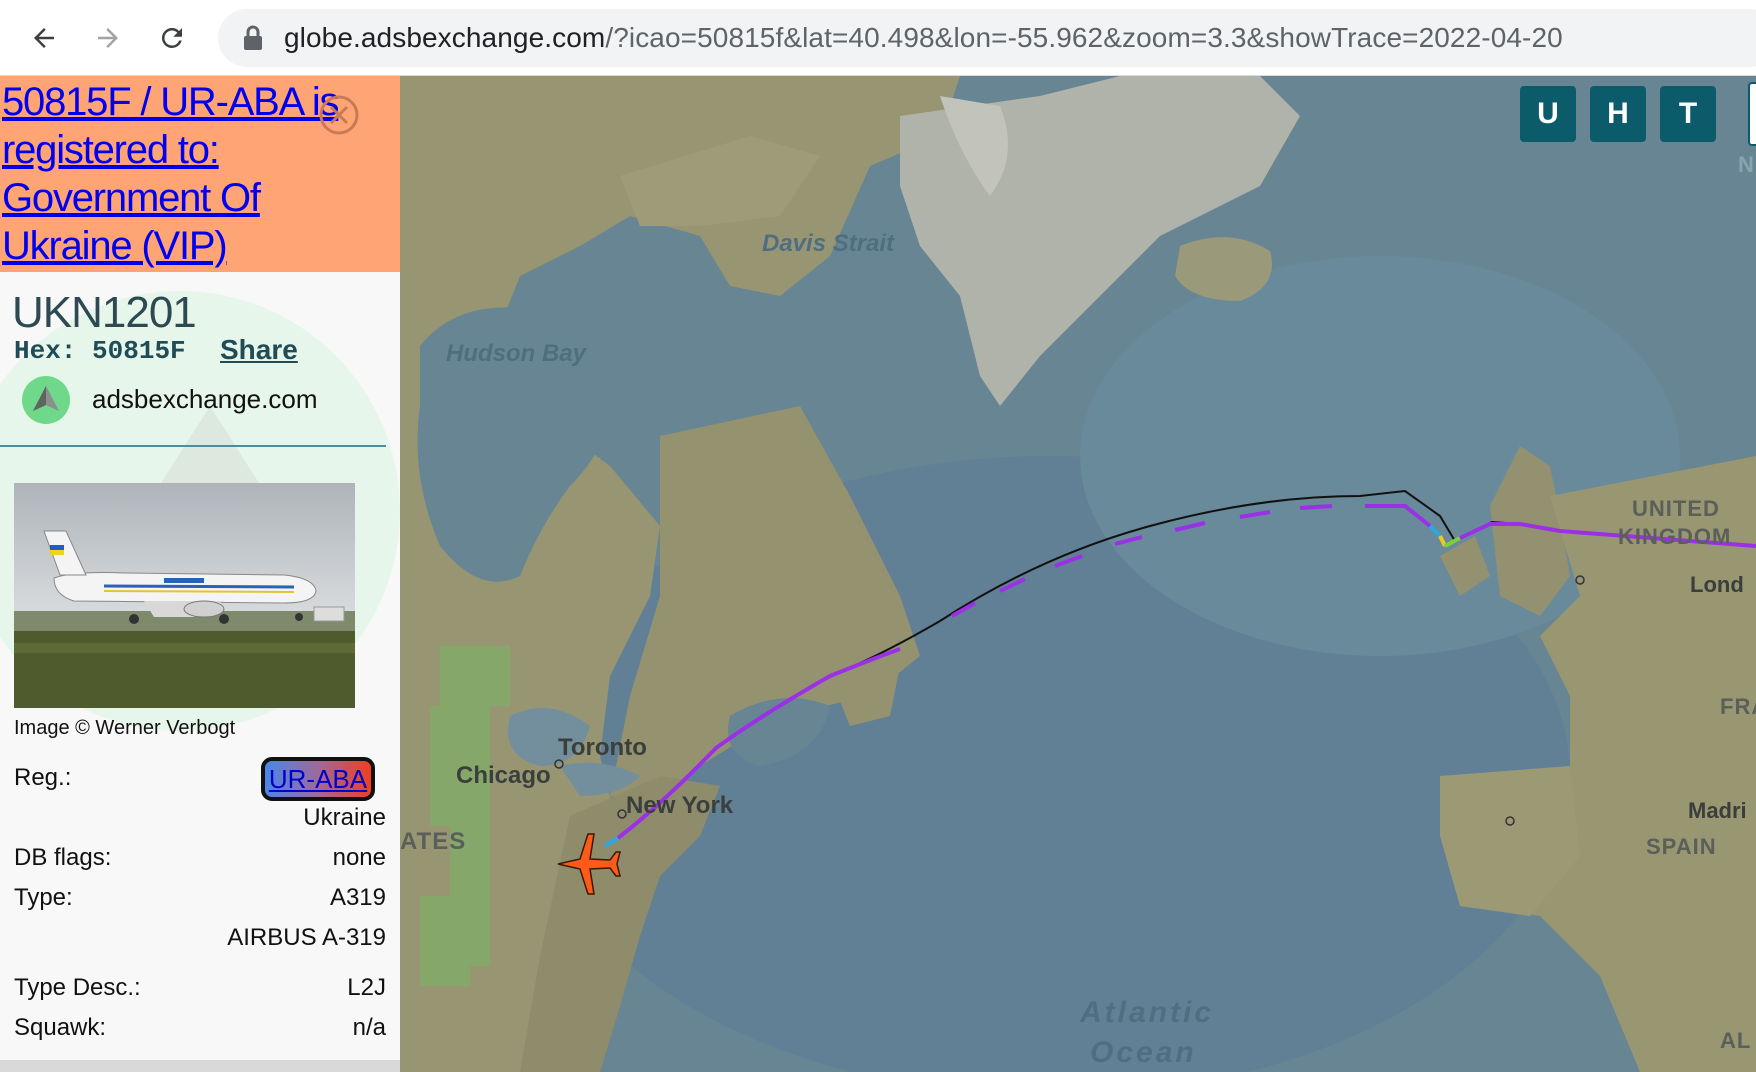  I want to click on db-flags-label: DB flags:, so click(63, 857).